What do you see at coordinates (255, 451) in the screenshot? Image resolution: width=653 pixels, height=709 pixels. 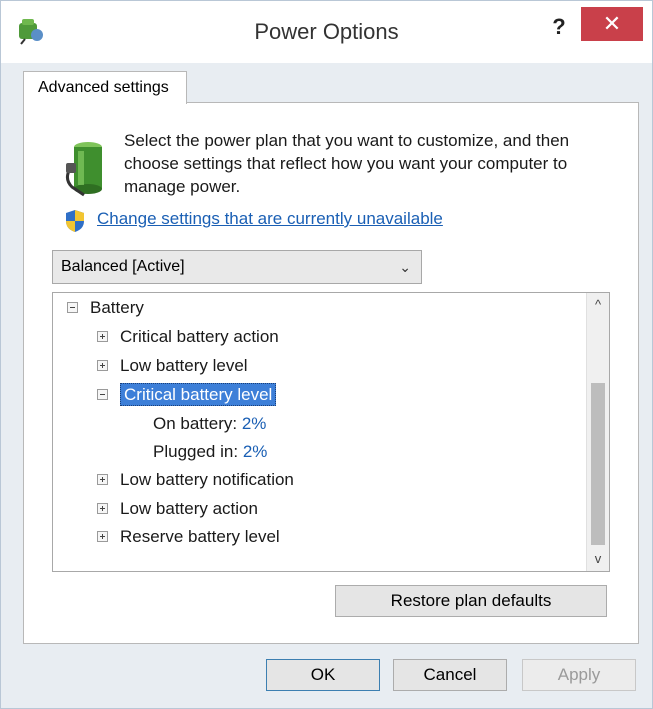 I see `plugged-in-value: 2%` at bounding box center [255, 451].